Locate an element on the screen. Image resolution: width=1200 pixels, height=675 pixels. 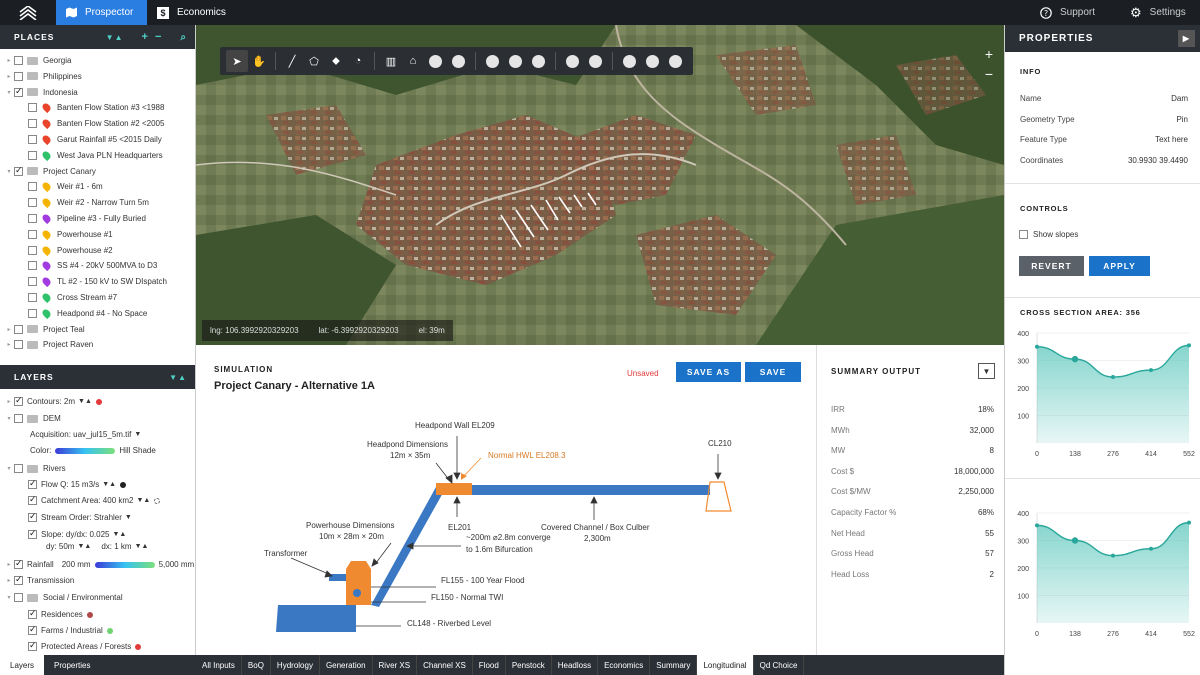
place-folder: ▸ Project Raven is located at coordinates (48, 344).